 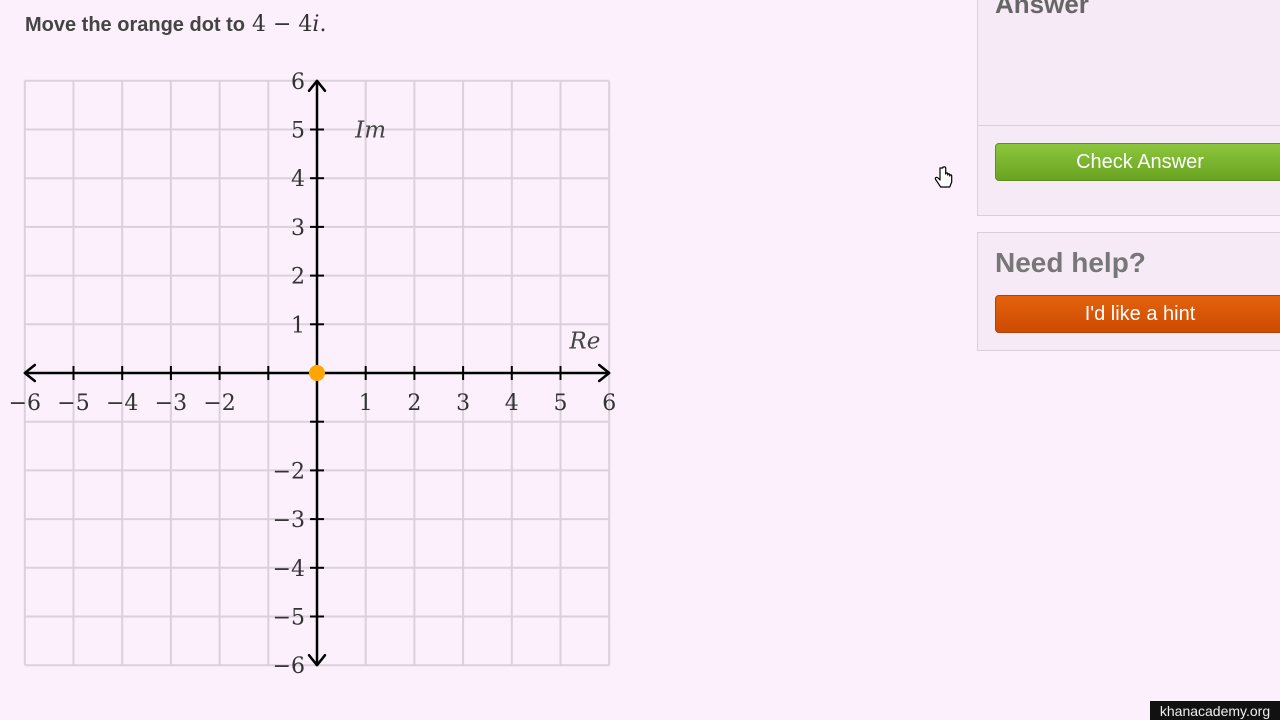 I want to click on orange-dot, so click(x=317, y=373).